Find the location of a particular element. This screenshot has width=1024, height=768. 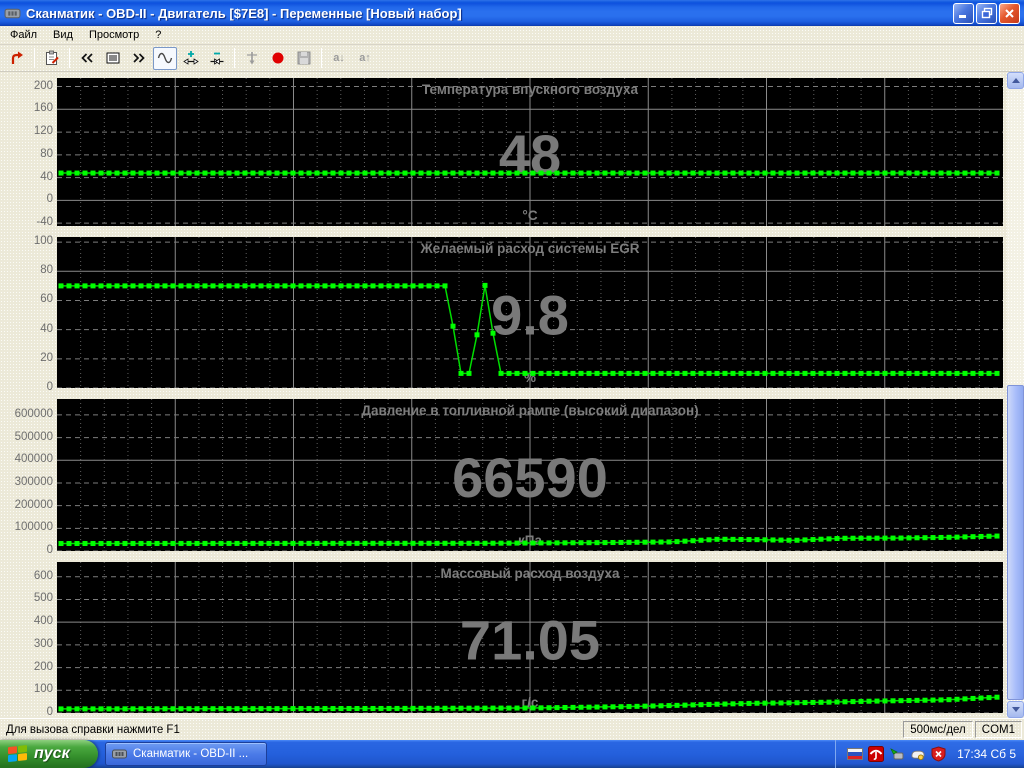

expand-scale-plus-icon is located at coordinates (191, 58).